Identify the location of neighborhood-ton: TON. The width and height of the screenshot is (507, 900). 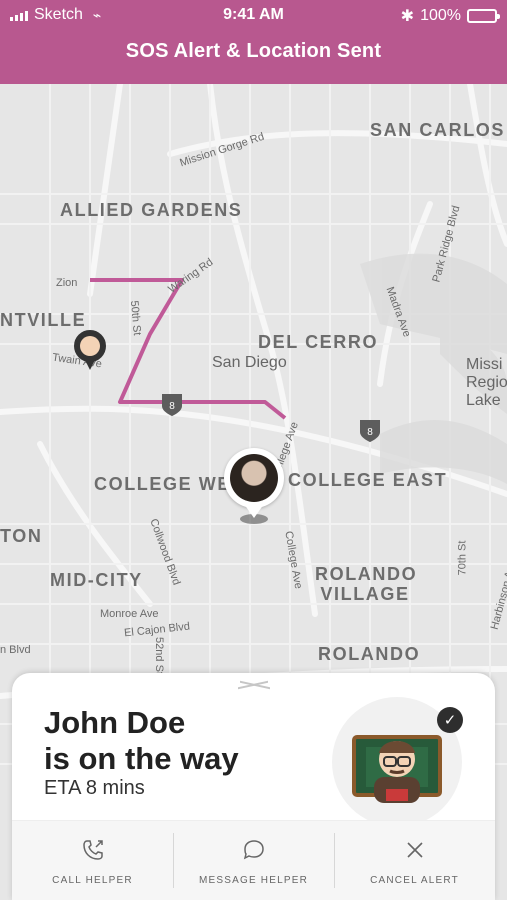
(21, 536).